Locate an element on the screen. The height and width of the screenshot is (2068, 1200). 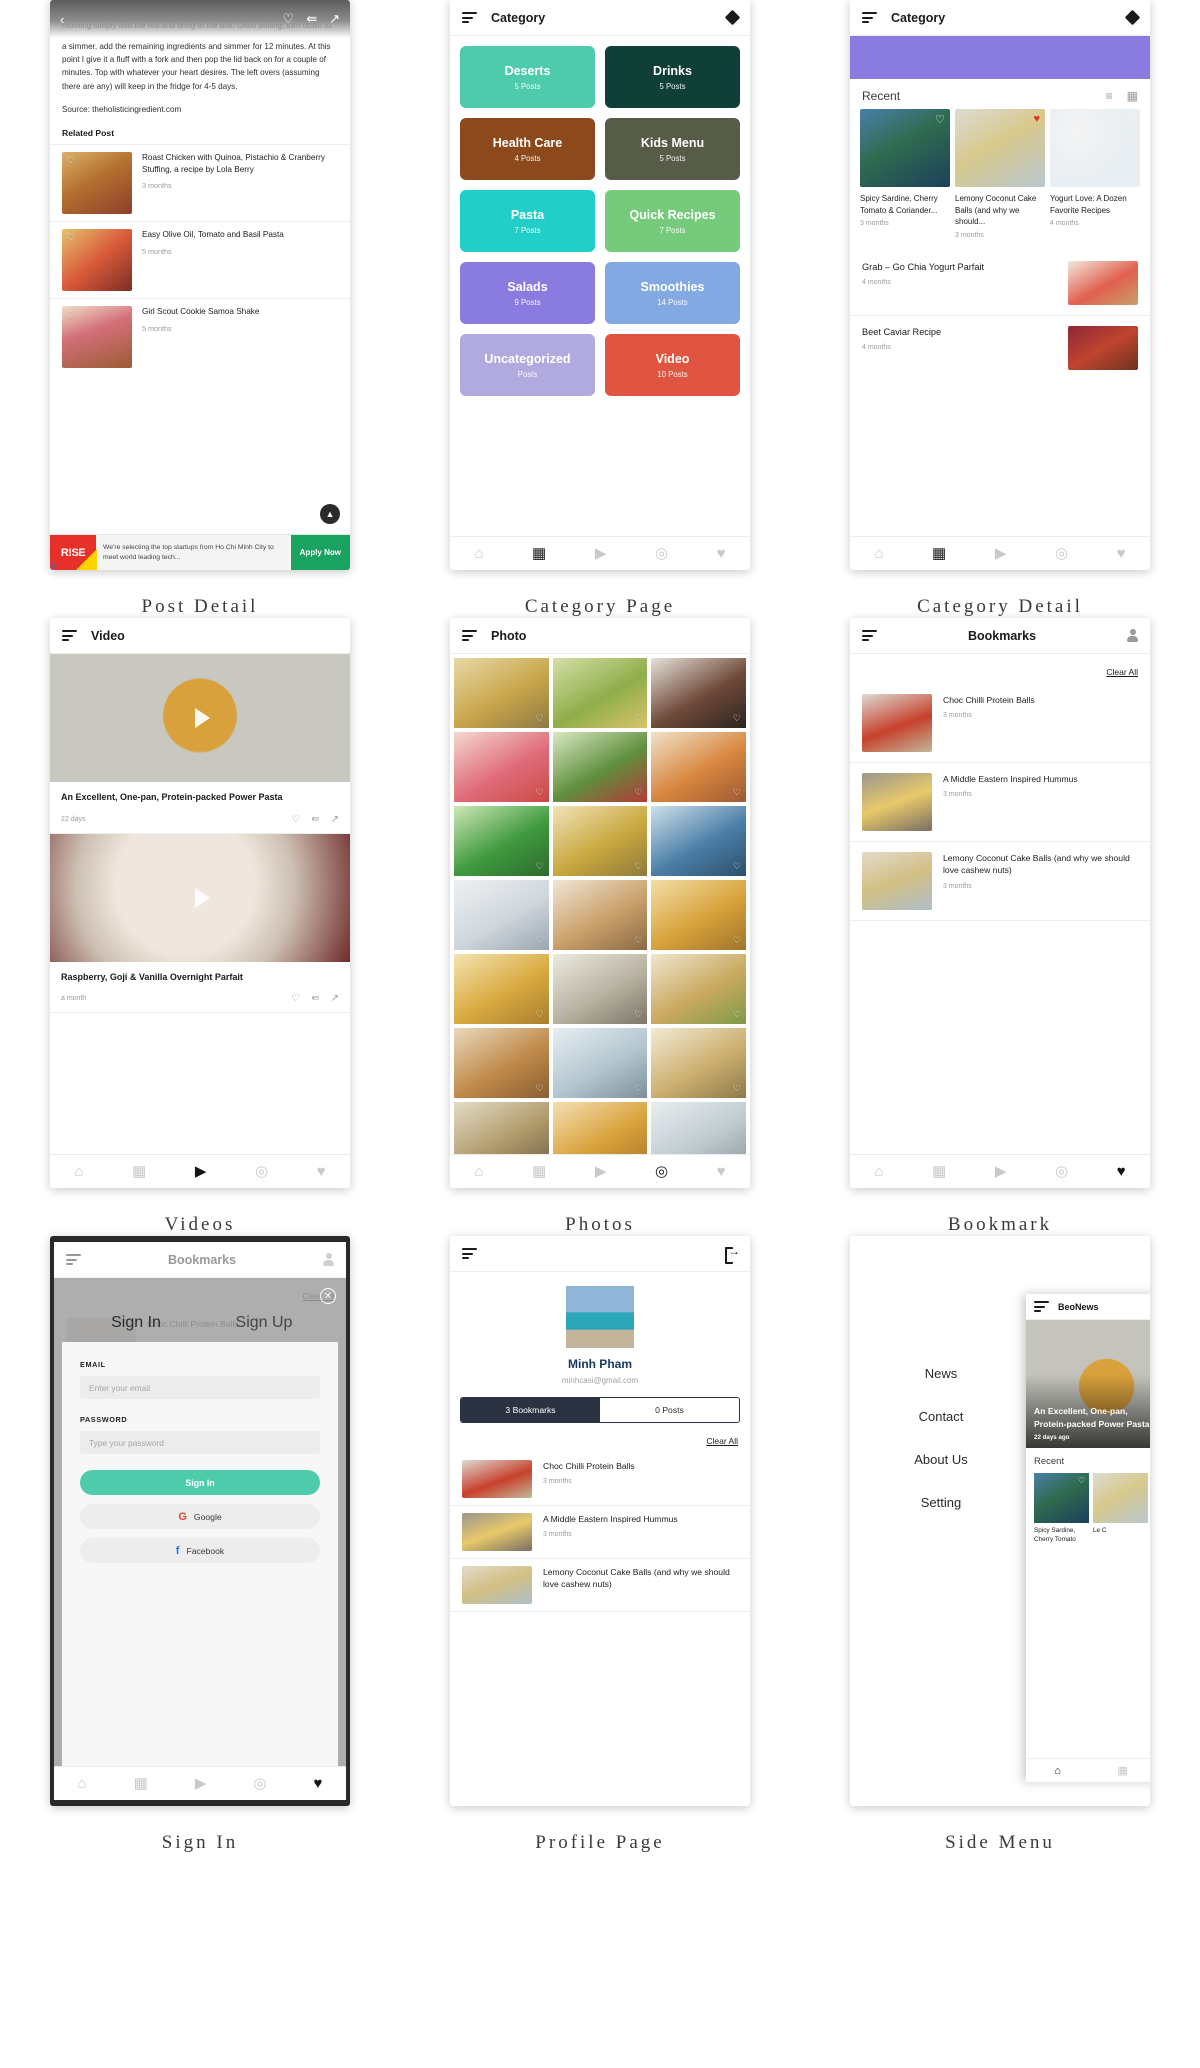
email-field: Enter your email is located at coordinates (200, 1387).